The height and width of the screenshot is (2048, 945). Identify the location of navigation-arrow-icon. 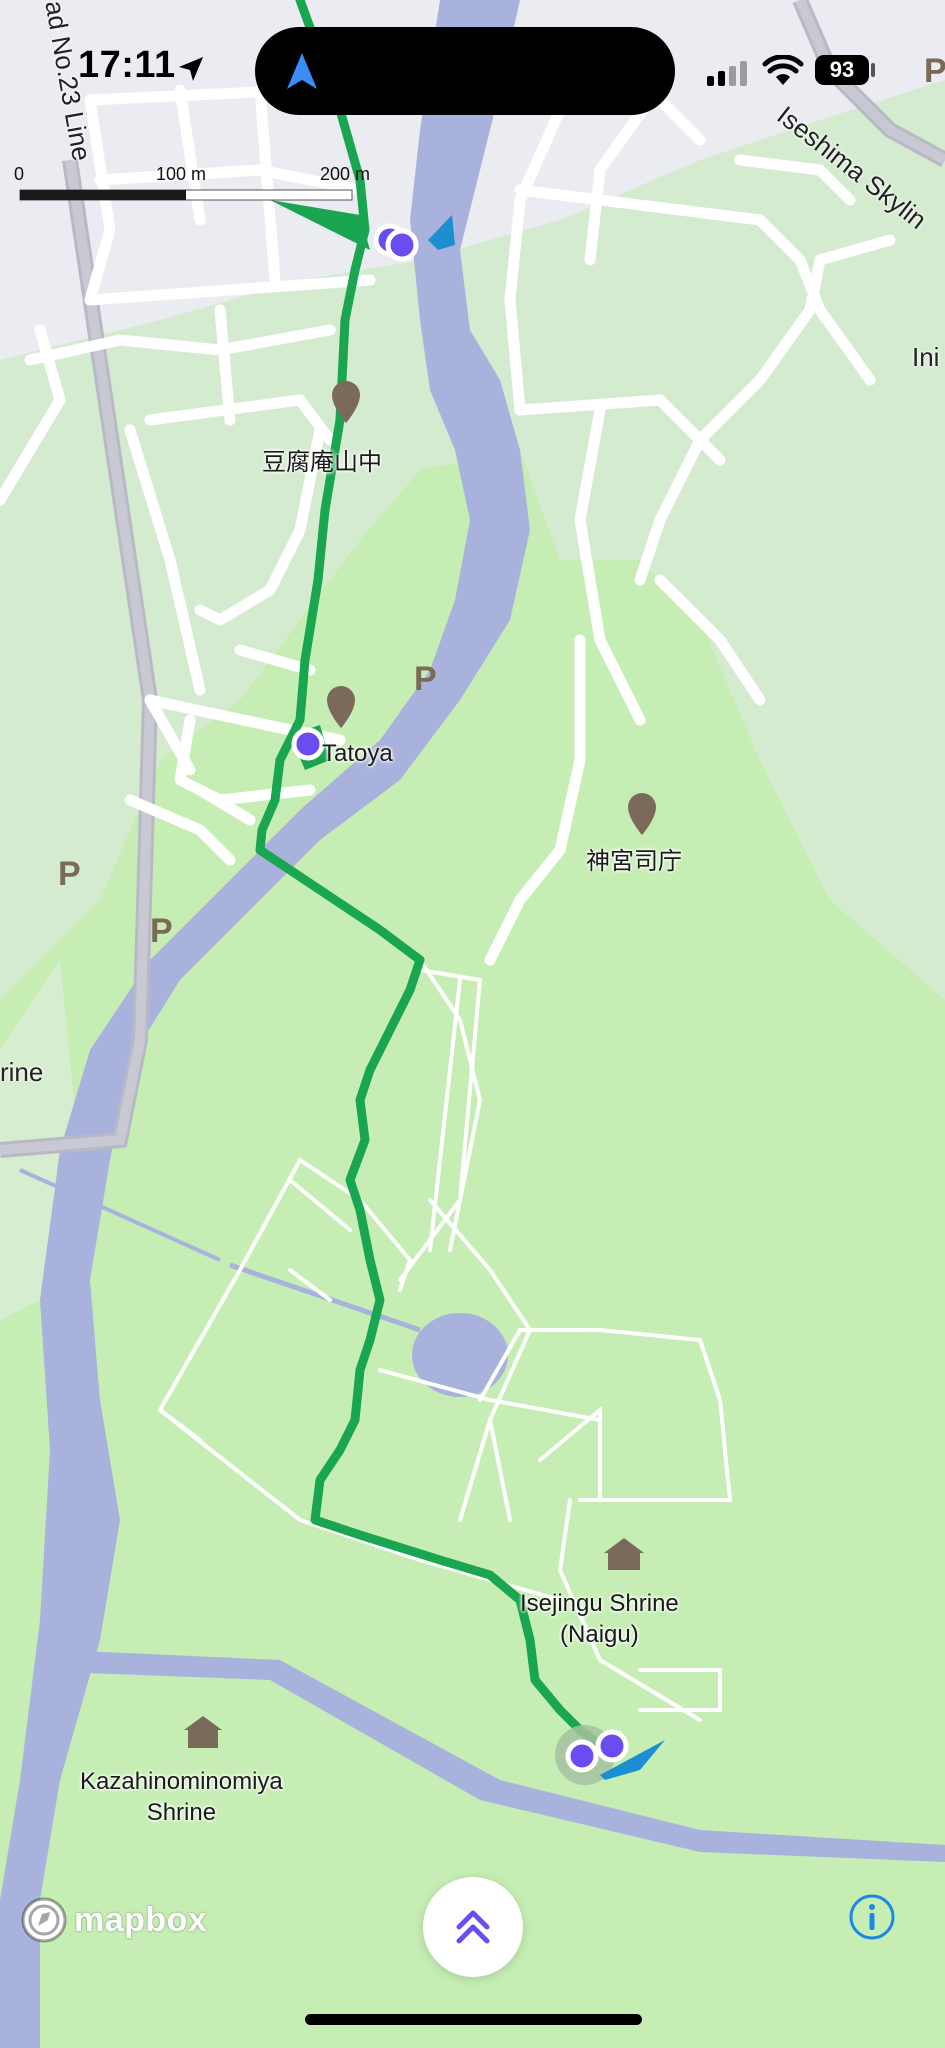
(302, 71).